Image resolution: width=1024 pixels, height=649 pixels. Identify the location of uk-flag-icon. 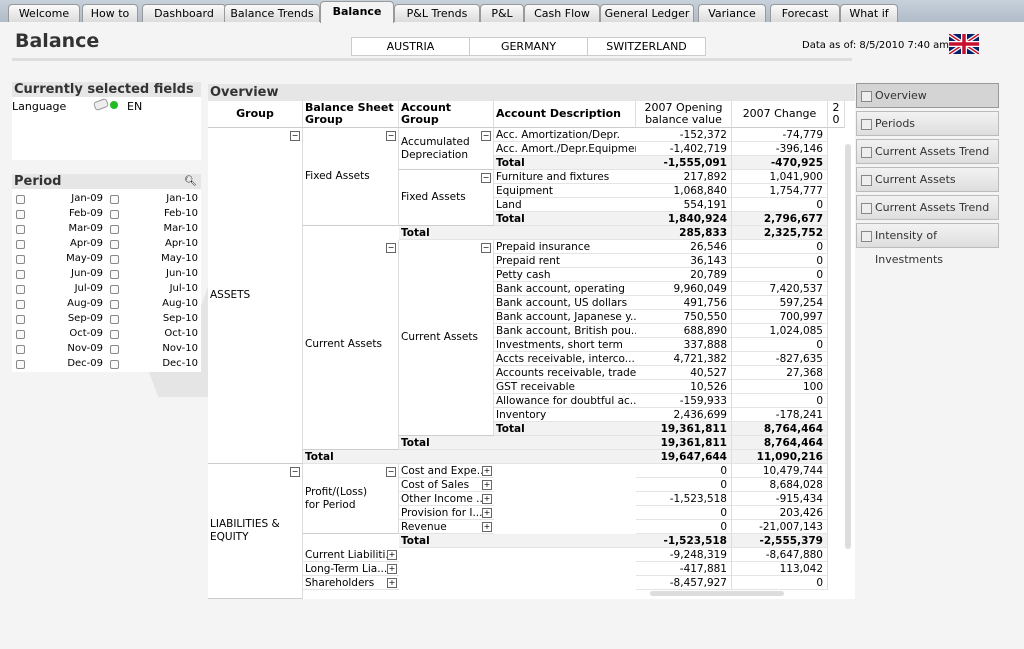
(964, 44).